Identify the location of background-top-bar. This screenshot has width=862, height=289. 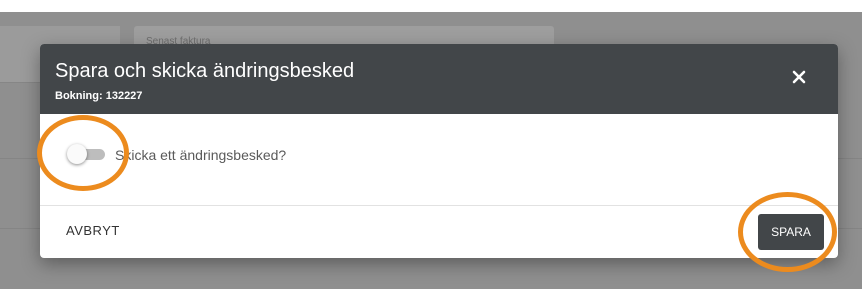
(431, 6).